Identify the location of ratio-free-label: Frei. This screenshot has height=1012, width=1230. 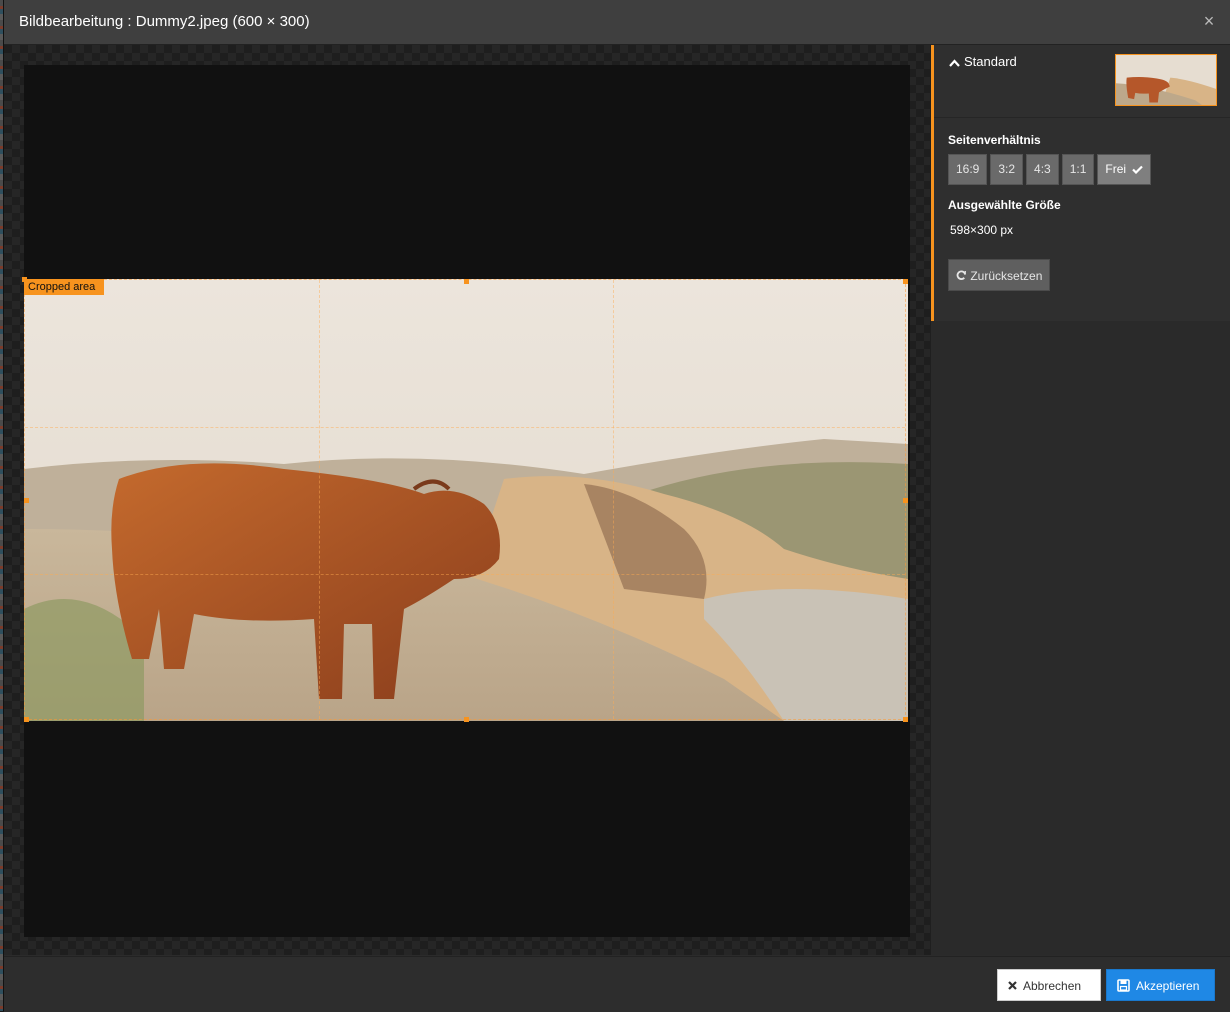
(1116, 169).